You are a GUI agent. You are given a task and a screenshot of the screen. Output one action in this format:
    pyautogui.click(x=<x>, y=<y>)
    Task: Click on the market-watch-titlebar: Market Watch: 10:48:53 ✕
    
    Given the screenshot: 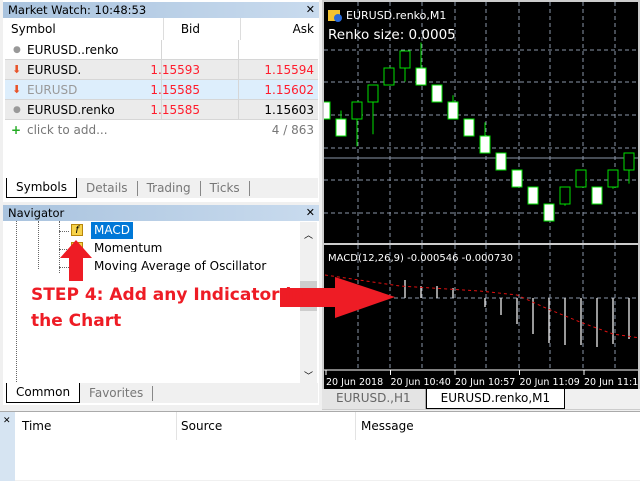 What is the action you would take?
    pyautogui.click(x=161, y=10)
    